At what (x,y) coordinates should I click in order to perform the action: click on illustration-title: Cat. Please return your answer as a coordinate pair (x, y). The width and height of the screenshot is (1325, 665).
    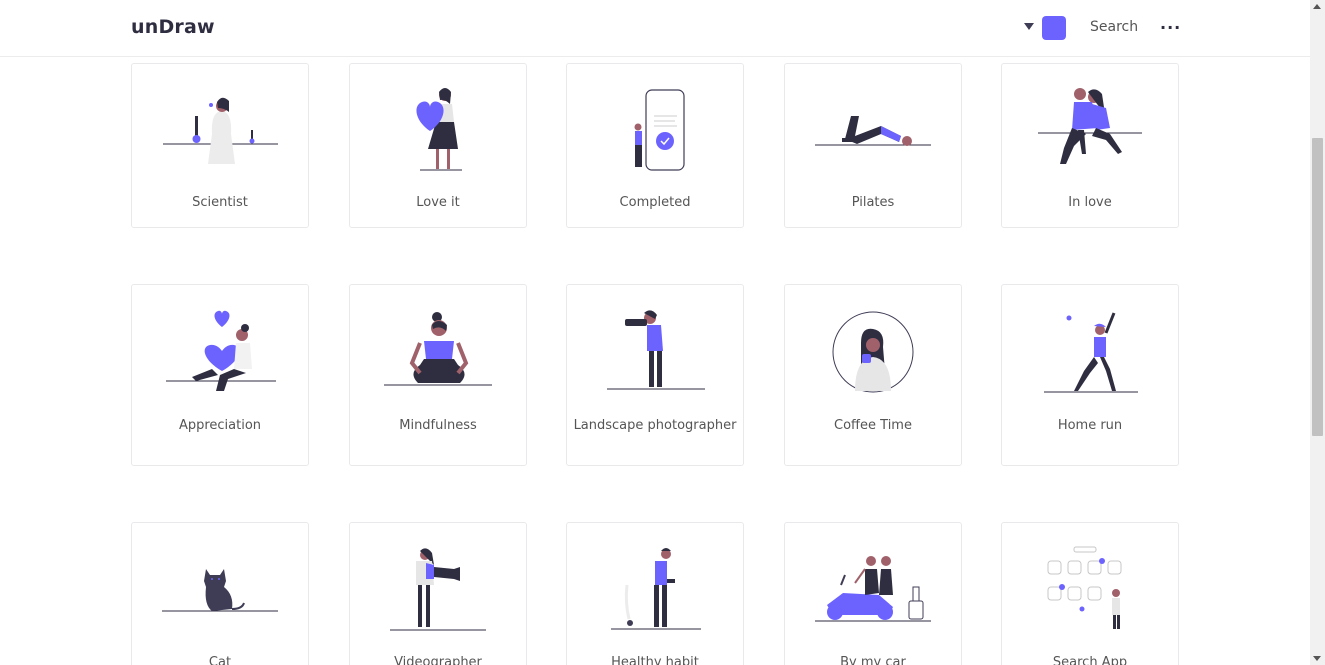
    Looking at the image, I should click on (220, 660).